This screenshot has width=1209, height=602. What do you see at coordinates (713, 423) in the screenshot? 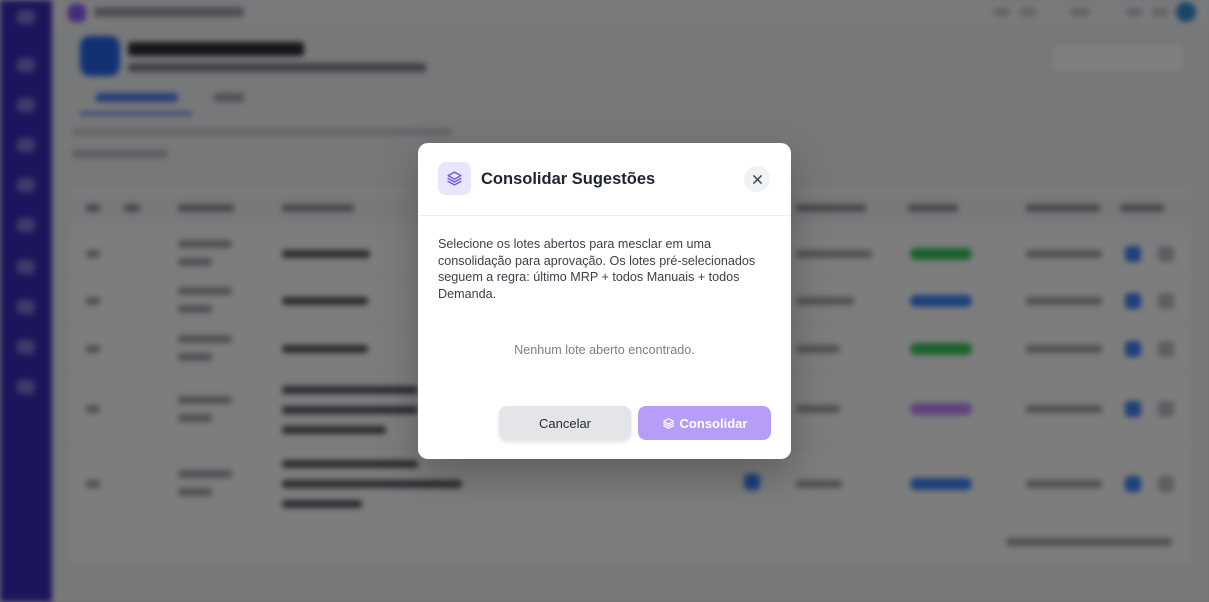
I see `consolidate-button-label: Consolidar` at bounding box center [713, 423].